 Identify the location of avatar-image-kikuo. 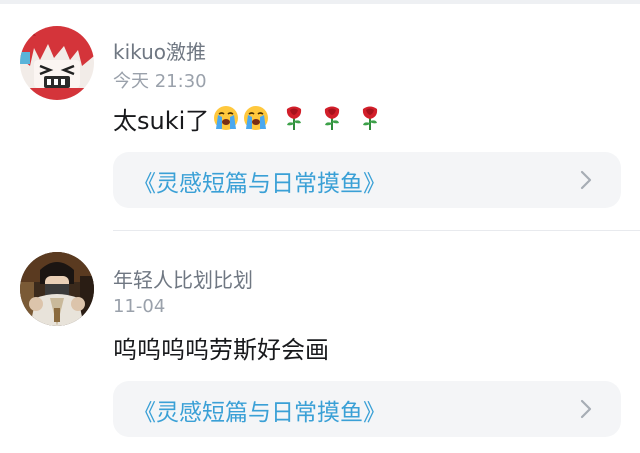
(57, 63).